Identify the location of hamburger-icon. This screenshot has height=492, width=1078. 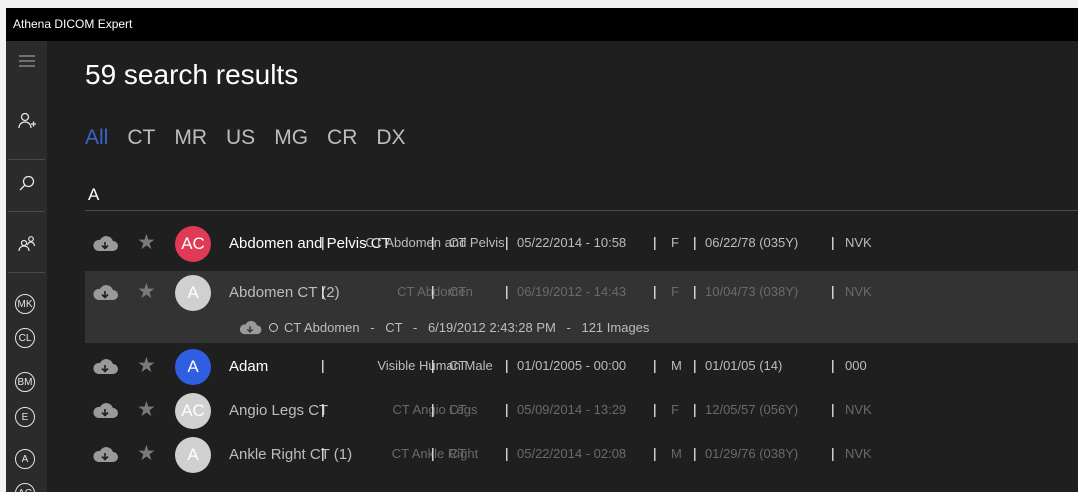
(26, 61).